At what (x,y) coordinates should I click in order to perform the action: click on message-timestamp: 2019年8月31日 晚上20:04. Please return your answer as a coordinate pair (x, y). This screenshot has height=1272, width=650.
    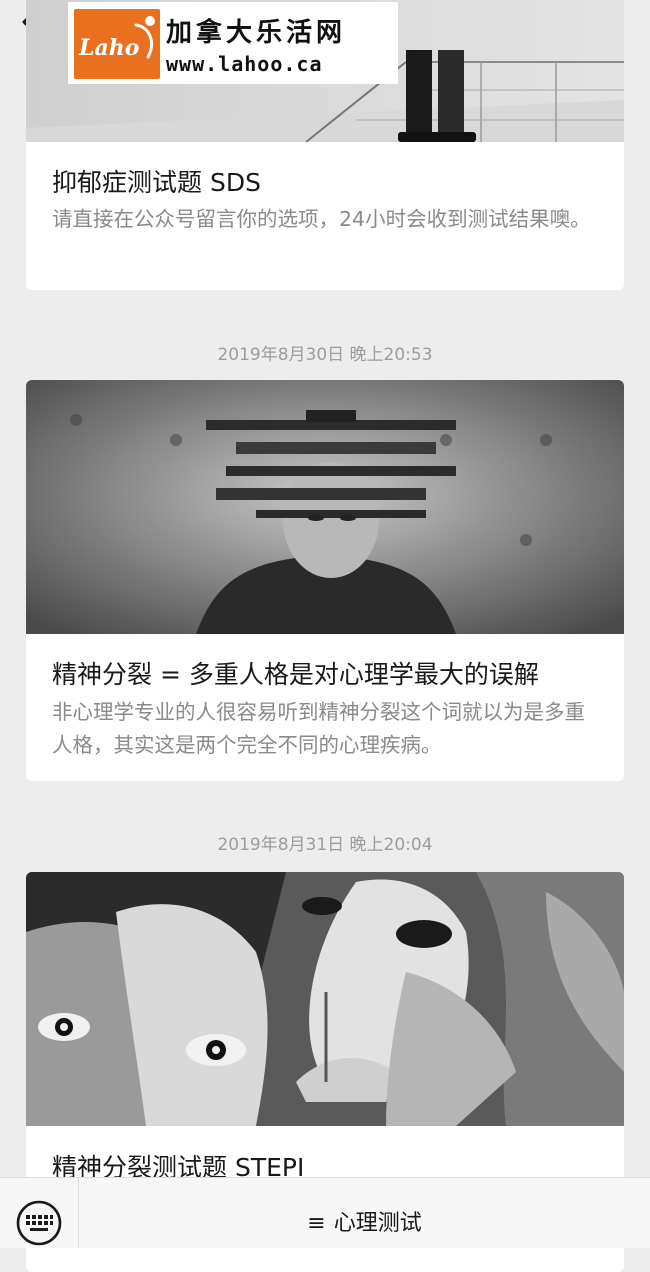
    Looking at the image, I should click on (325, 845).